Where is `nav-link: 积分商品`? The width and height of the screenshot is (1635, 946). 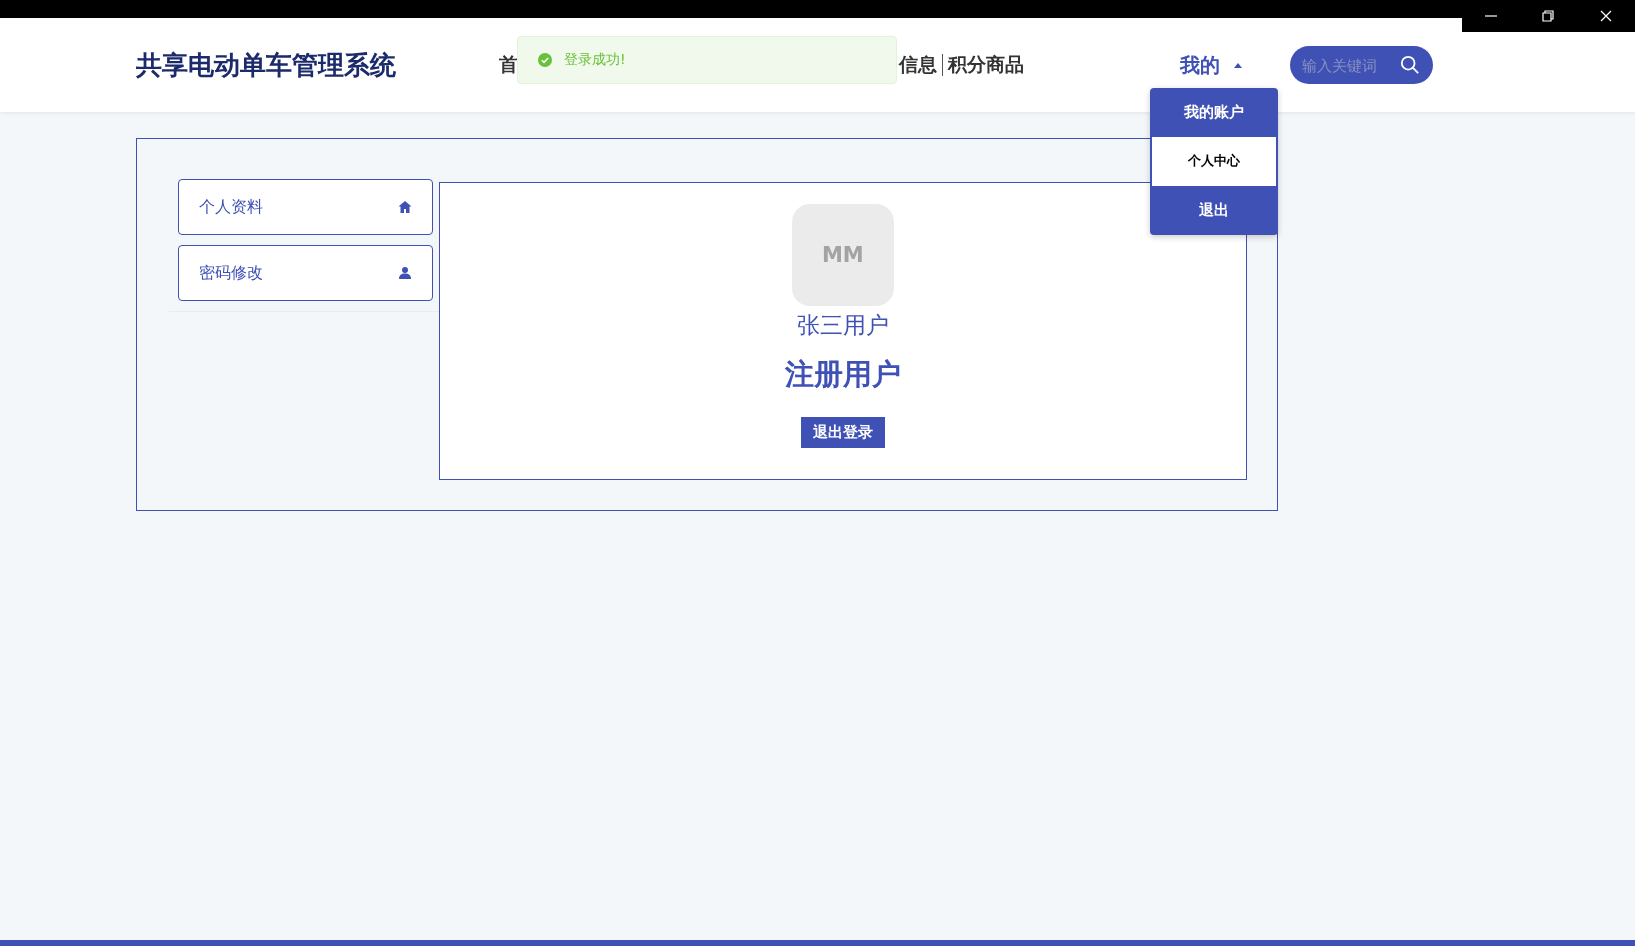 nav-link: 积分商品 is located at coordinates (986, 65).